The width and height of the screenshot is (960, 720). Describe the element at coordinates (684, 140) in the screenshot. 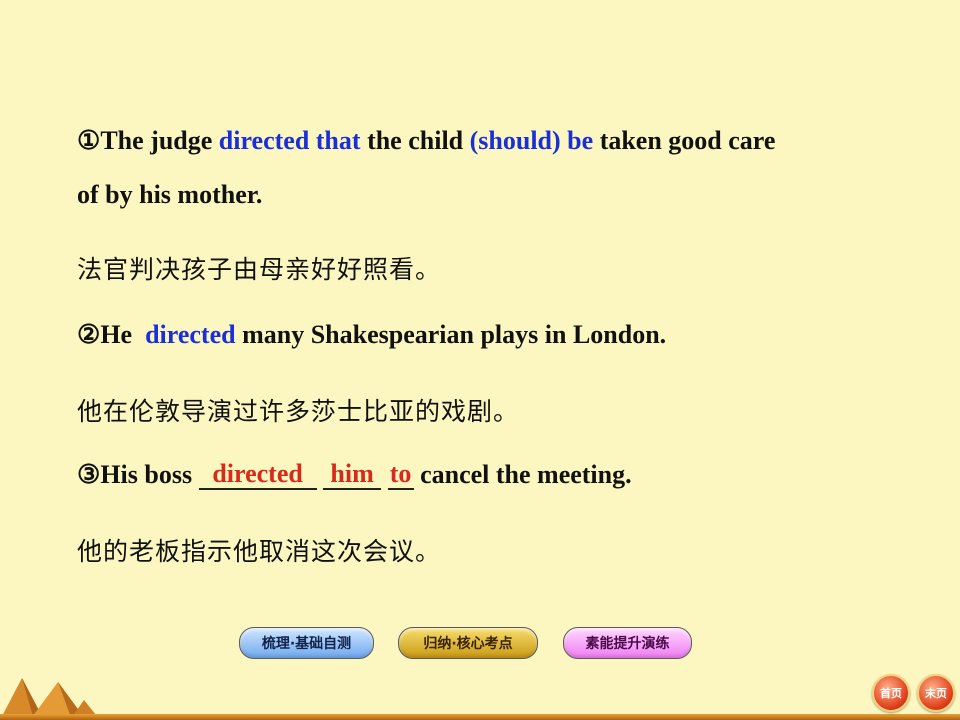

I see `s1-text-3: taken good care` at that location.